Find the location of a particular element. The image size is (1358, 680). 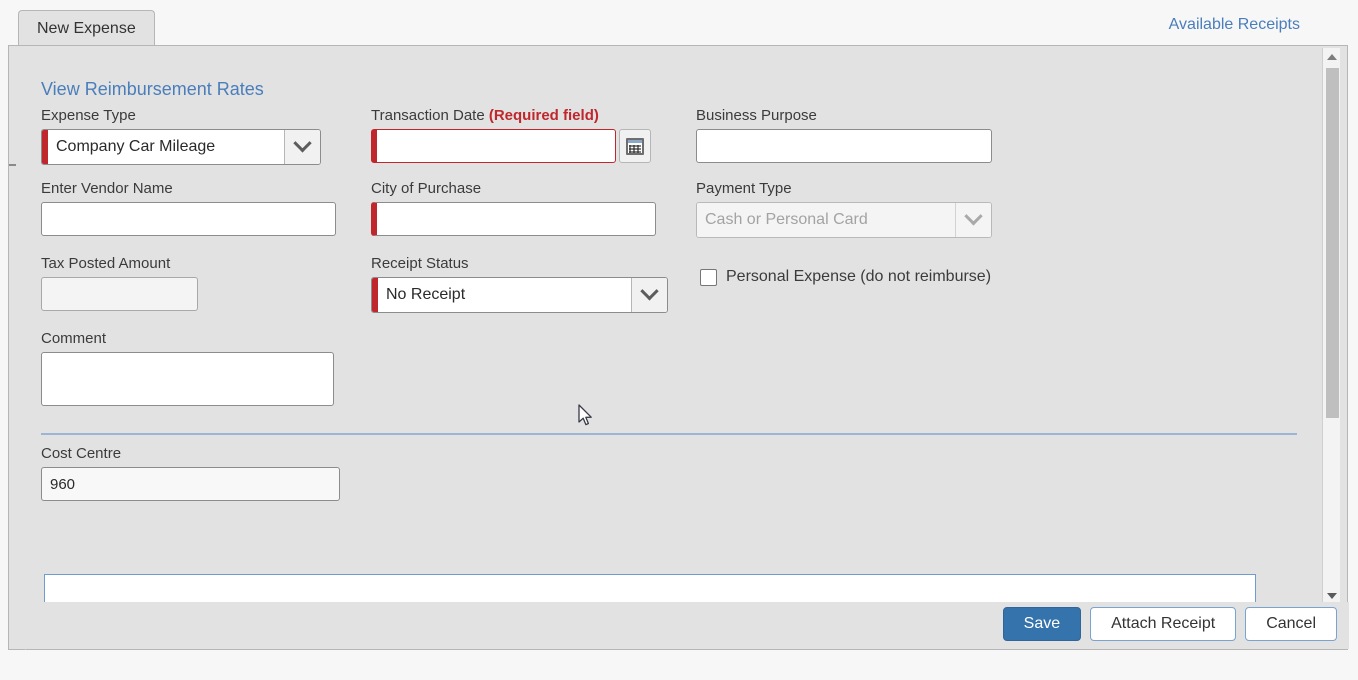

transaction-date-label: Transaction Date (Required field) is located at coordinates (516, 116).